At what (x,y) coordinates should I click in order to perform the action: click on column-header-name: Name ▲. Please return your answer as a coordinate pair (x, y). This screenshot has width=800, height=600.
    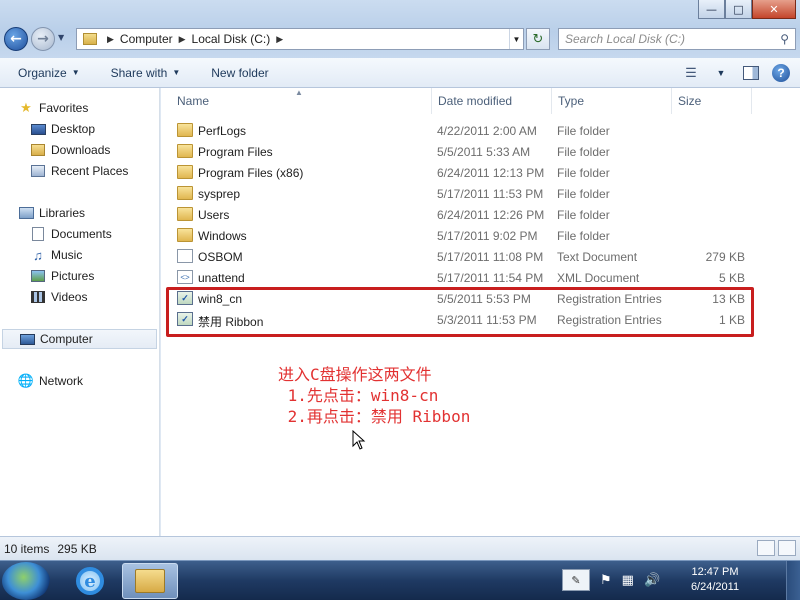
    Looking at the image, I should click on (301, 101).